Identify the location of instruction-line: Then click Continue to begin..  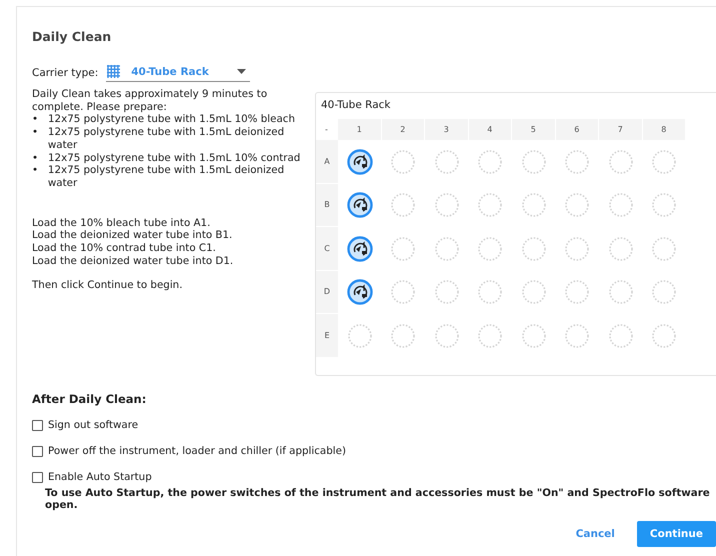
(108, 285).